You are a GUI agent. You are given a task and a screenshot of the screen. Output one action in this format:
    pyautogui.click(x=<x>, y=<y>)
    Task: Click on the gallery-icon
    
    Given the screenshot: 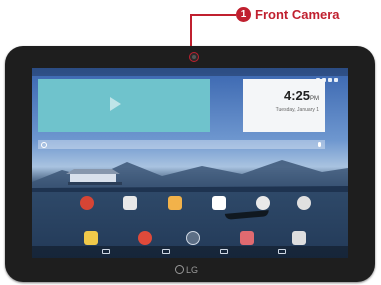 What is the action you would take?
    pyautogui.click(x=247, y=238)
    